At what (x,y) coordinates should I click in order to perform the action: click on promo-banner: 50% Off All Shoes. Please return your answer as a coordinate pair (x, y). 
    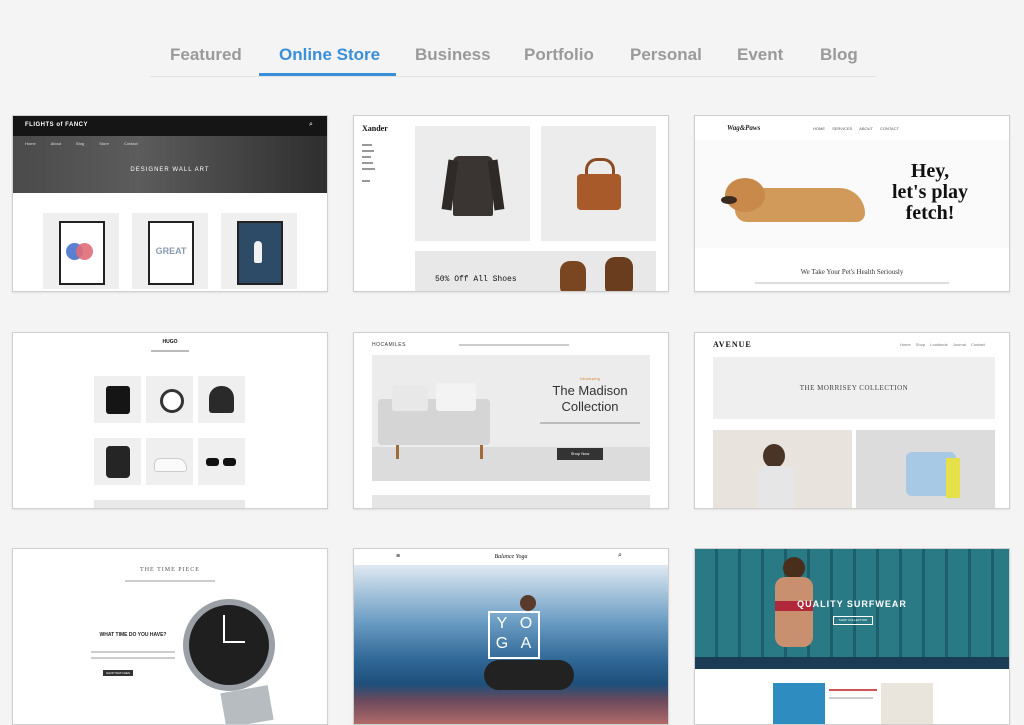
    Looking at the image, I should click on (535, 271).